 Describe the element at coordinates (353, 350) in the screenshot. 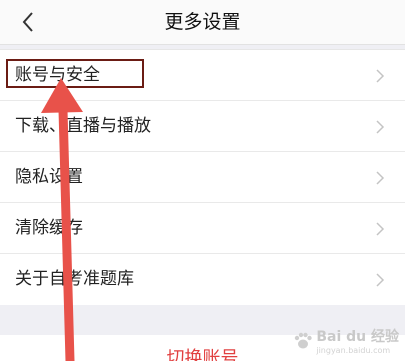

I see `watermark-sub: jingyan.baidu.com` at that location.